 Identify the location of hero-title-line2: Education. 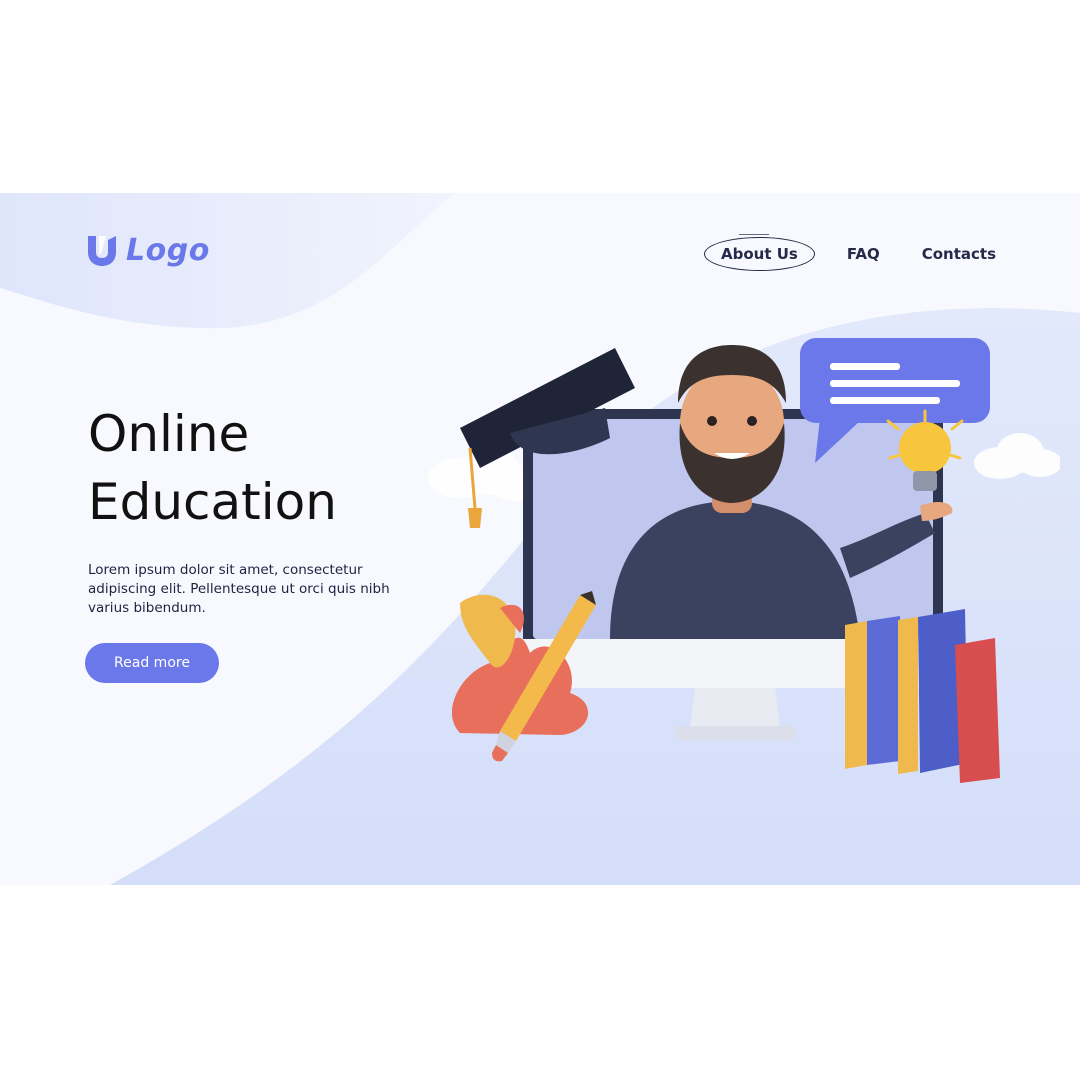
(212, 502).